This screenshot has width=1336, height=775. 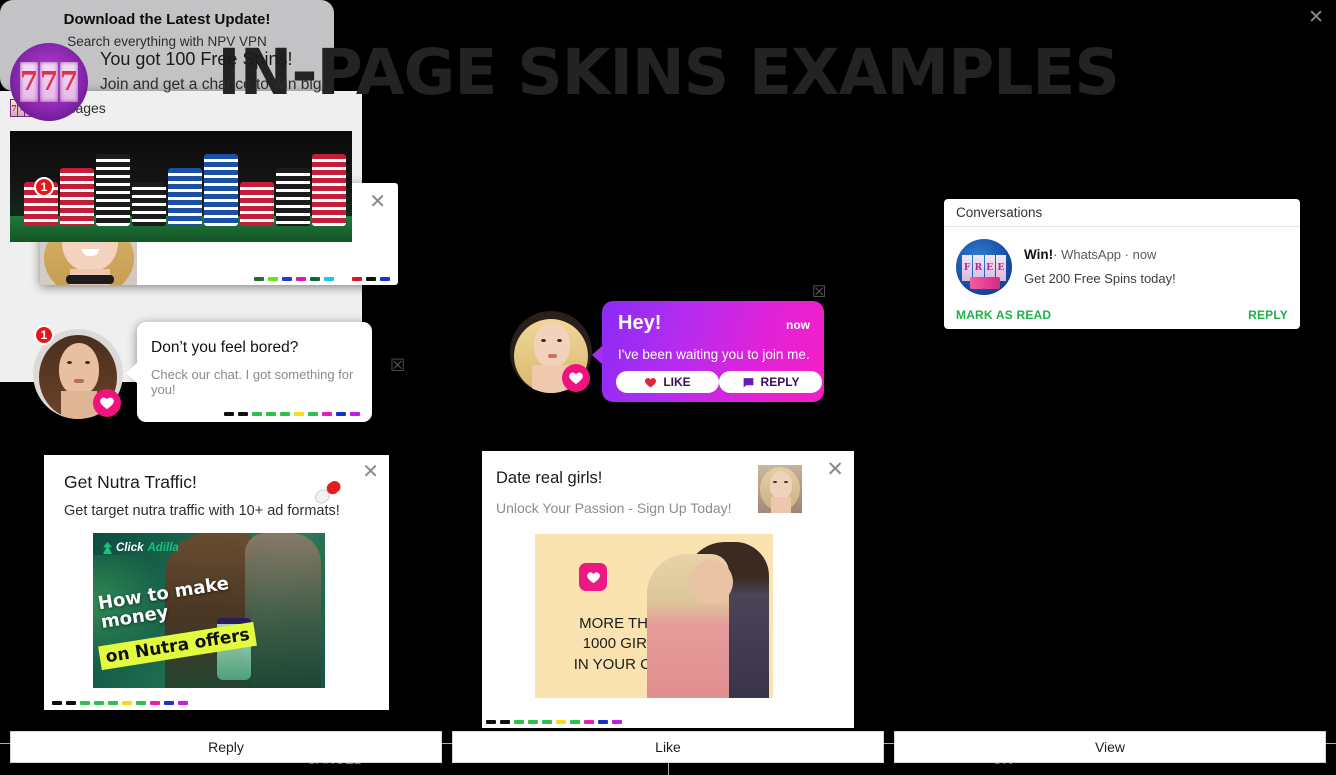 I want to click on messages-view-button: View, so click(x=1110, y=747).